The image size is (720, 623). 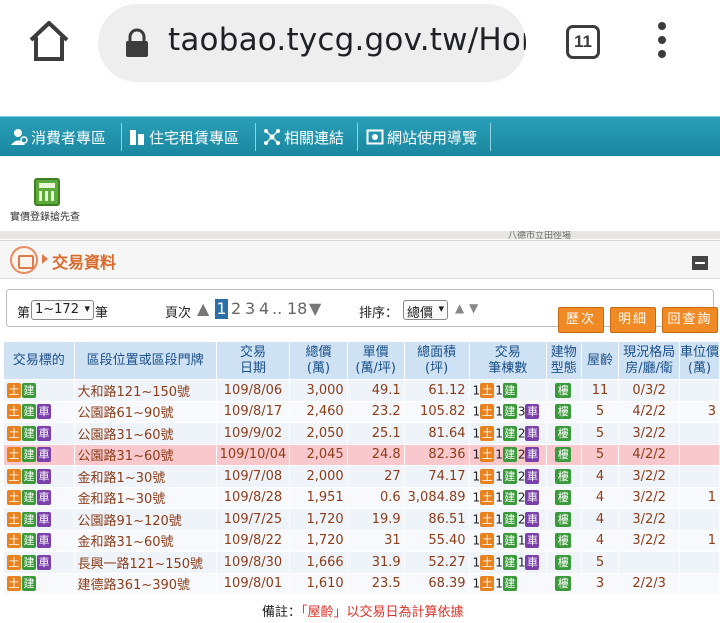 I want to click on cell-area: 86.51, so click(x=436, y=519).